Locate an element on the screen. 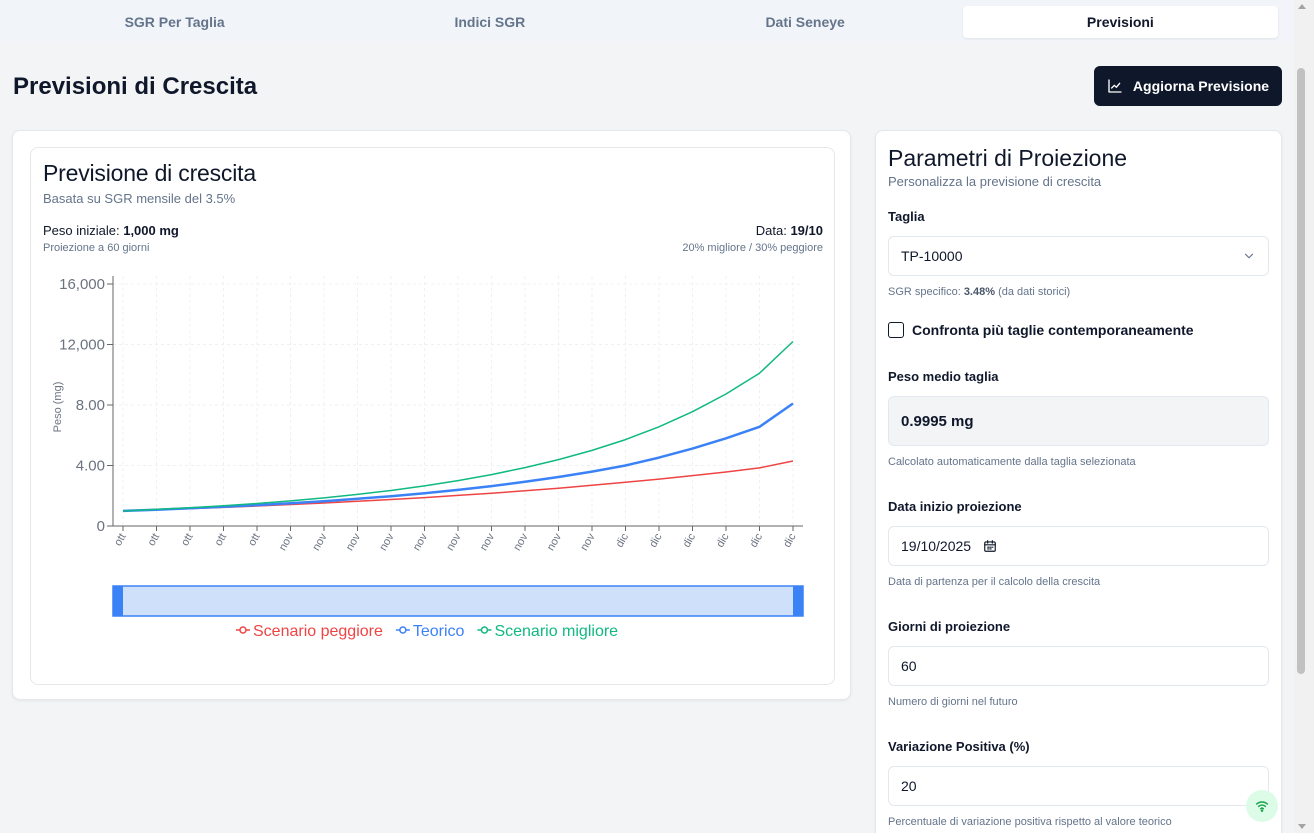 This screenshot has height=833, width=1314. sgr-suffix: (da dati storici) is located at coordinates (1033, 292).